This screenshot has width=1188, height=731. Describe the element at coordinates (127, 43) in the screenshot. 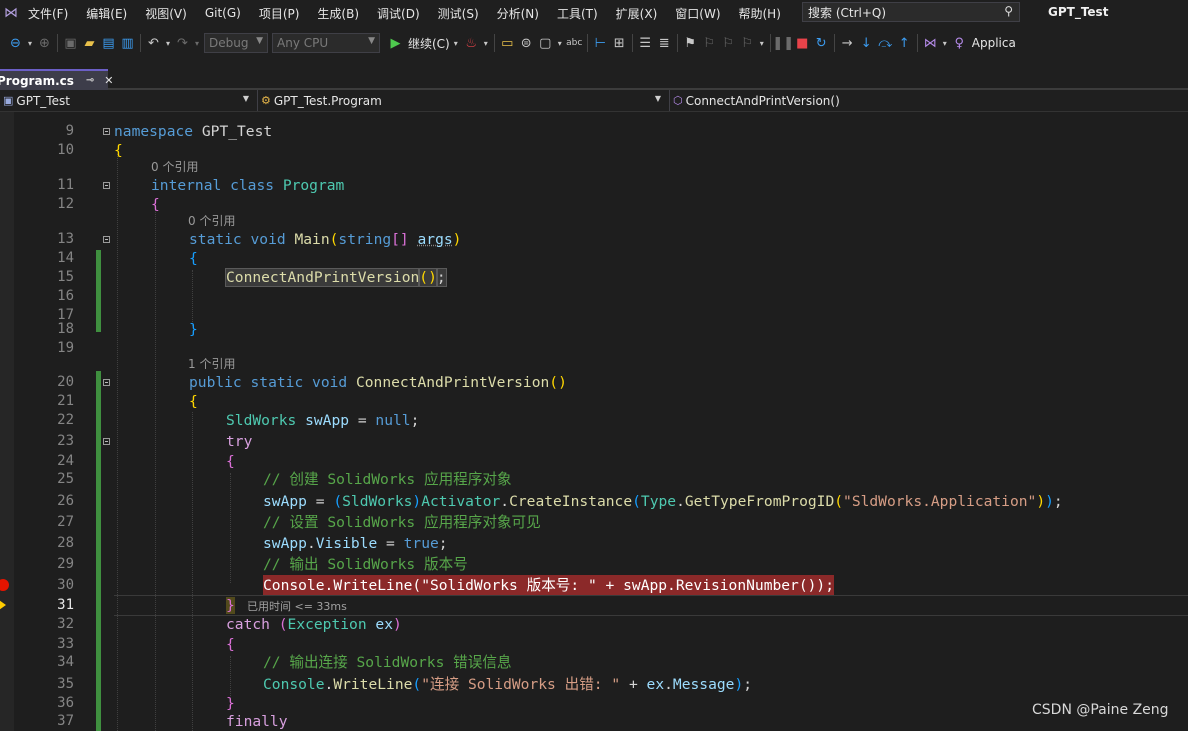

I see `save-all-icon: ▥` at that location.